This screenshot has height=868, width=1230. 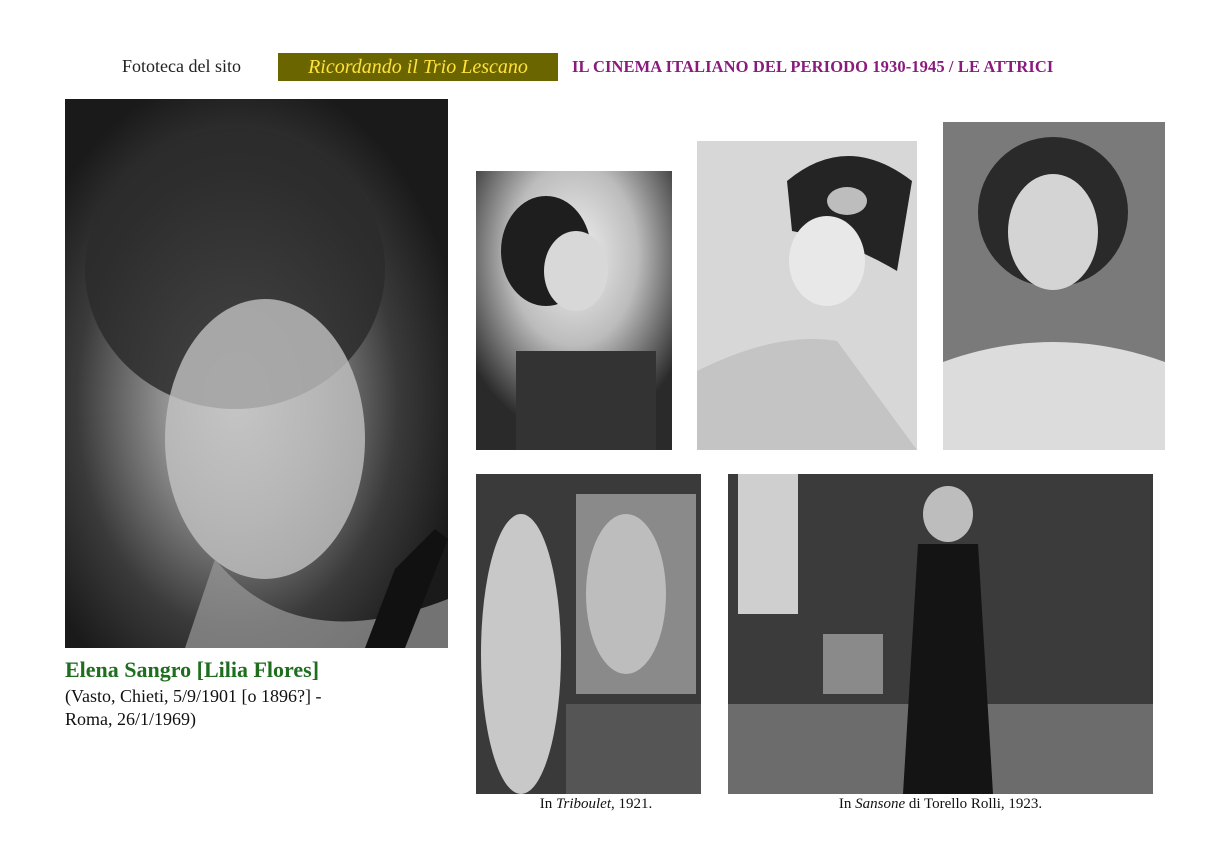 I want to click on actress-name: Elena Sangro [Lilia Flores], so click(x=192, y=669).